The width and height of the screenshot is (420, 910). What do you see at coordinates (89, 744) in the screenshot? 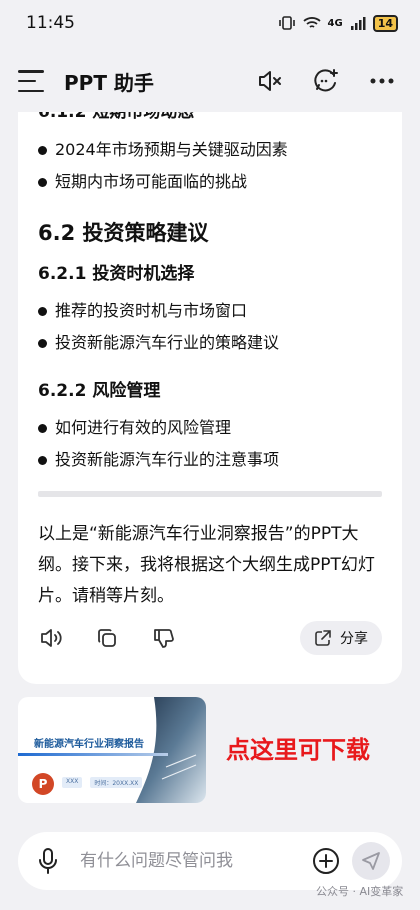
I see `ppt-title: 新能源汽车行业洞察报告` at bounding box center [89, 744].